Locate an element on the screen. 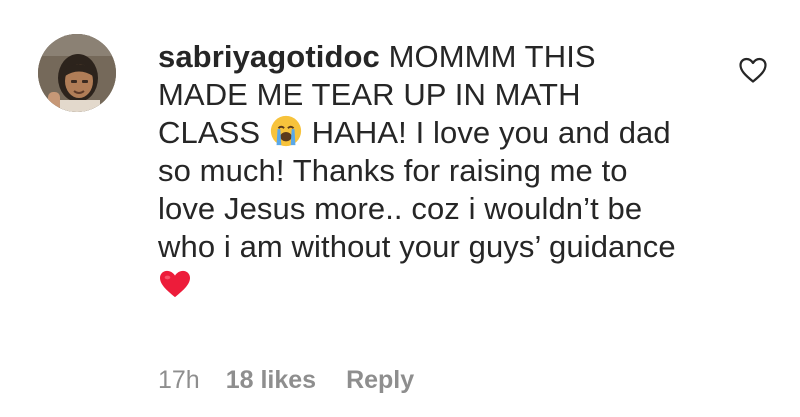 This screenshot has height=417, width=800. avatar is located at coordinates (77, 73).